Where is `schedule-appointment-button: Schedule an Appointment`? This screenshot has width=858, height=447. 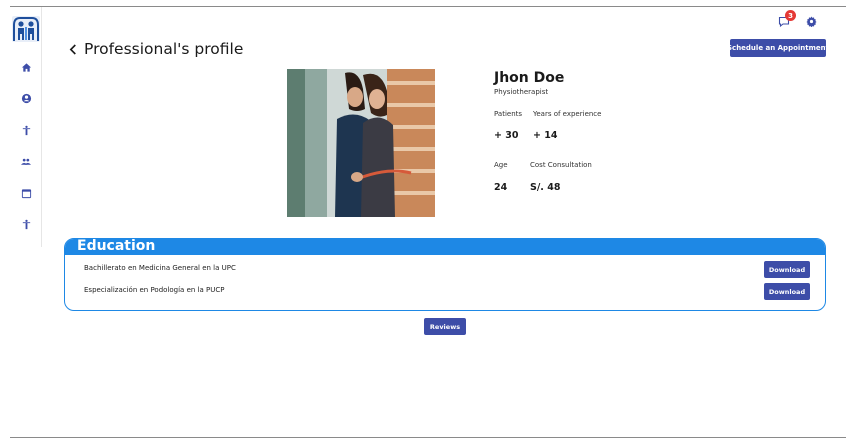 schedule-appointment-button: Schedule an Appointment is located at coordinates (778, 48).